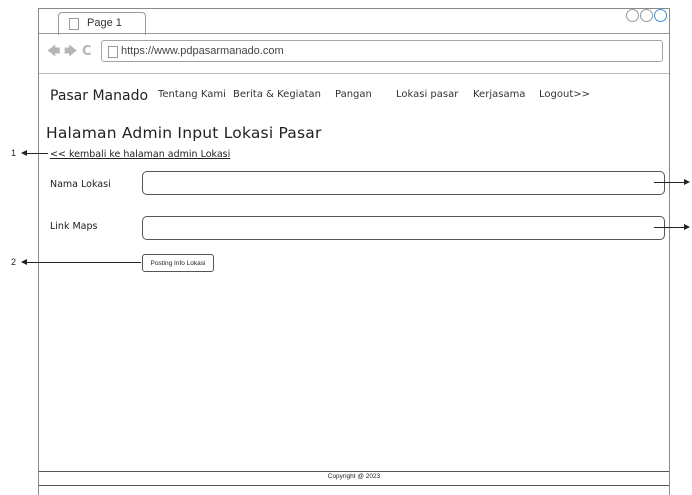 The width and height of the screenshot is (692, 495). Describe the element at coordinates (499, 94) in the screenshot. I see `nav-item-kerjasama: Kerjasama` at that location.